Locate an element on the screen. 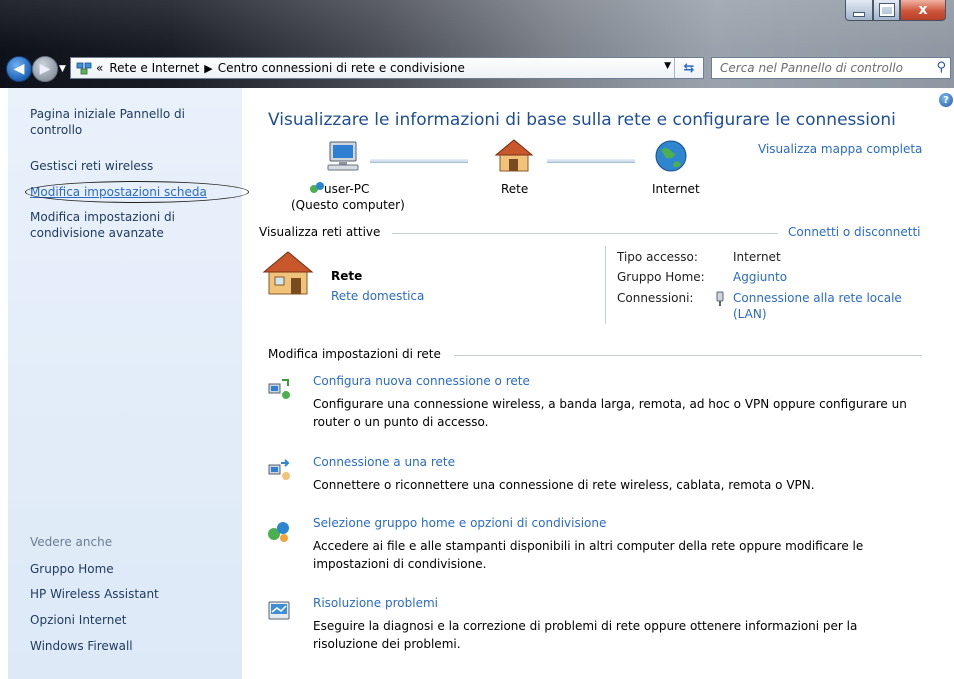 This screenshot has width=954, height=679. highlight-oval is located at coordinates (137, 192).